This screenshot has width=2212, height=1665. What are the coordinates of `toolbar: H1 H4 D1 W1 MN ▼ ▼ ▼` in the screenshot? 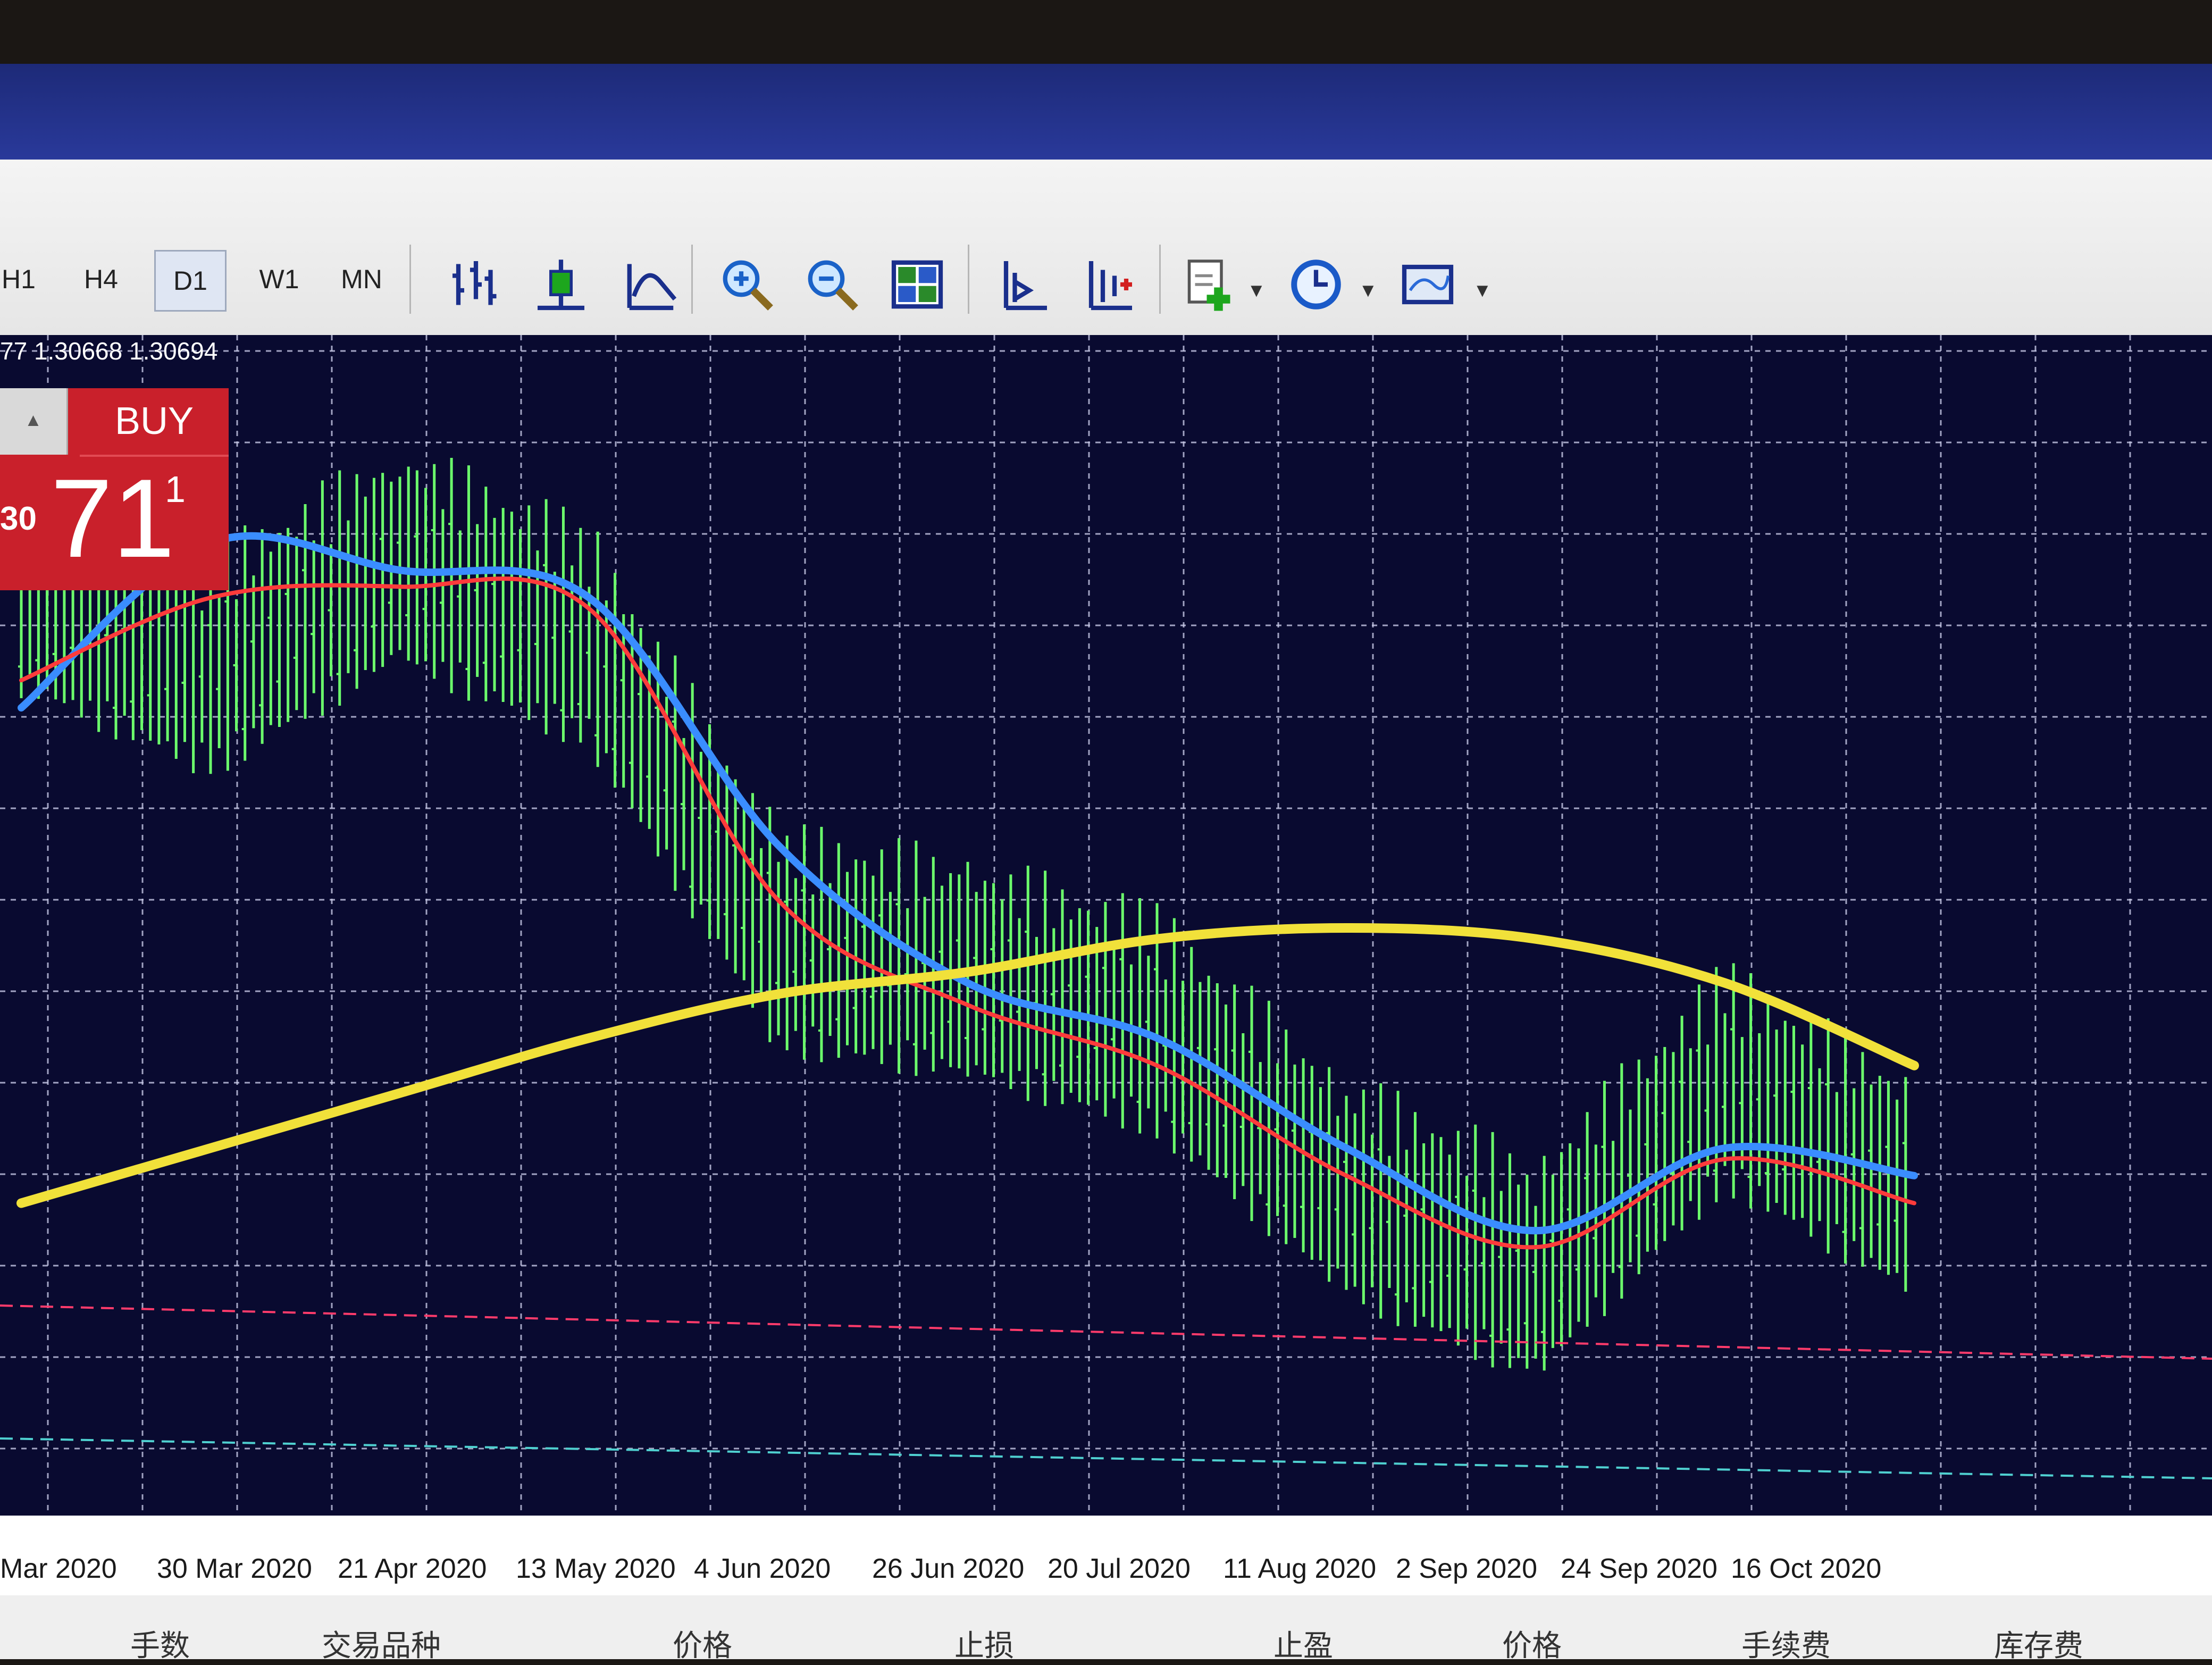 It's located at (1106, 248).